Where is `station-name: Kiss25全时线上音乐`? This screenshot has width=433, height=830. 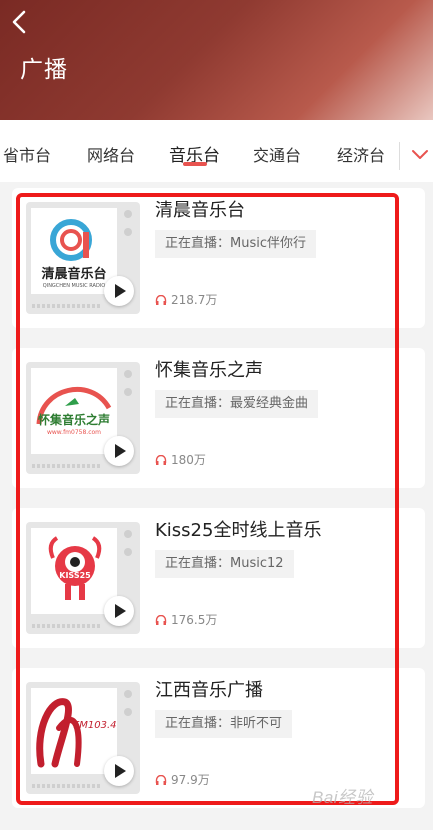
station-name: Kiss25全时线上音乐 is located at coordinates (238, 530).